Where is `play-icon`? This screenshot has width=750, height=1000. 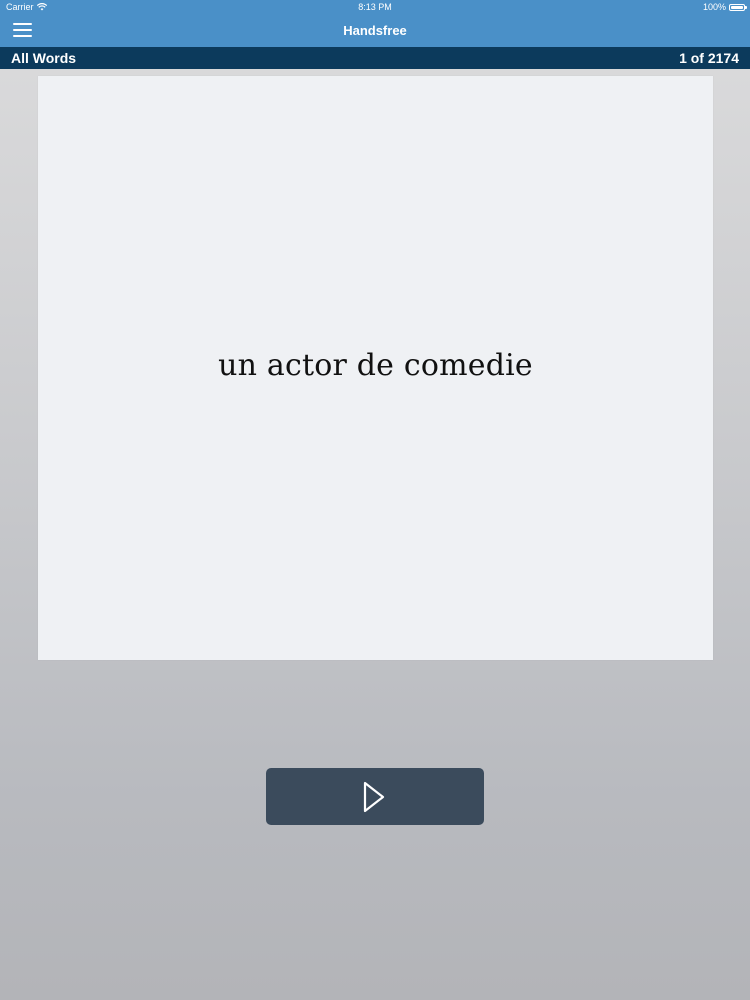
play-icon is located at coordinates (374, 797).